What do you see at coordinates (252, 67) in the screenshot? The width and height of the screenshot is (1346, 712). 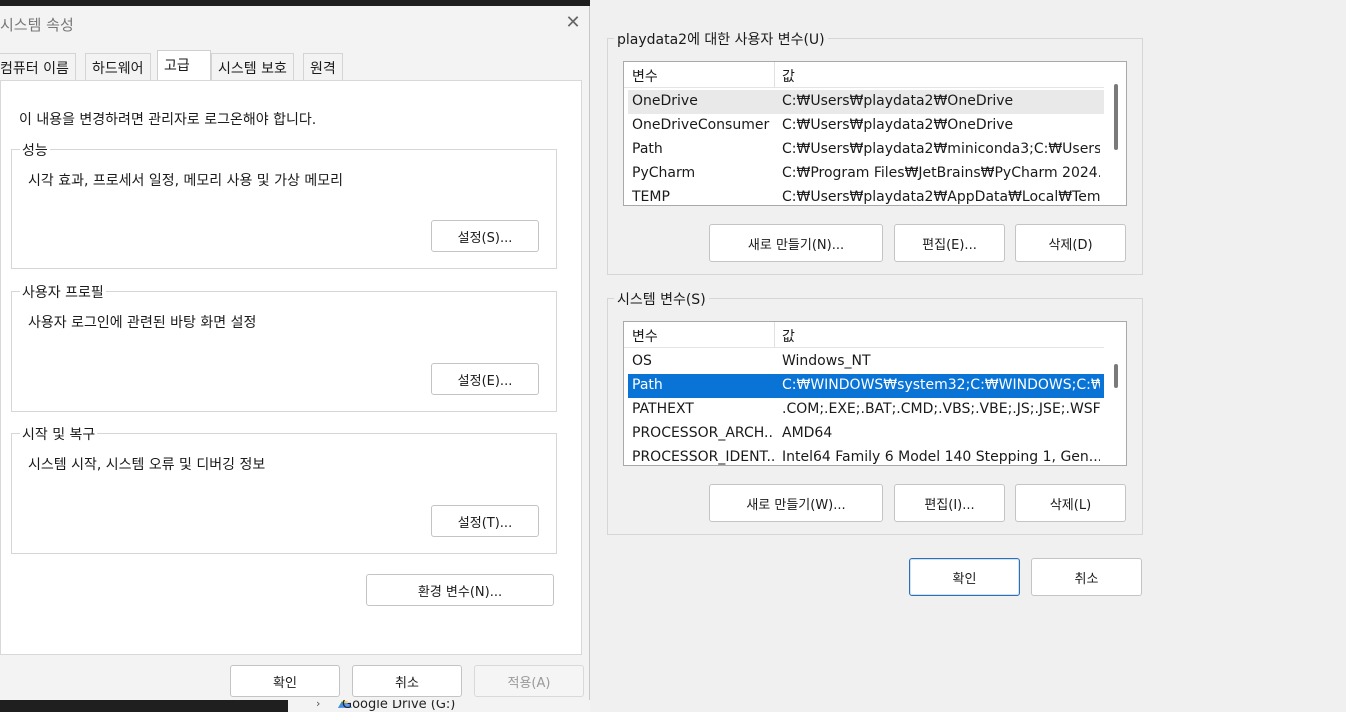 I see `tab-system-protection: 시스템 보호` at bounding box center [252, 67].